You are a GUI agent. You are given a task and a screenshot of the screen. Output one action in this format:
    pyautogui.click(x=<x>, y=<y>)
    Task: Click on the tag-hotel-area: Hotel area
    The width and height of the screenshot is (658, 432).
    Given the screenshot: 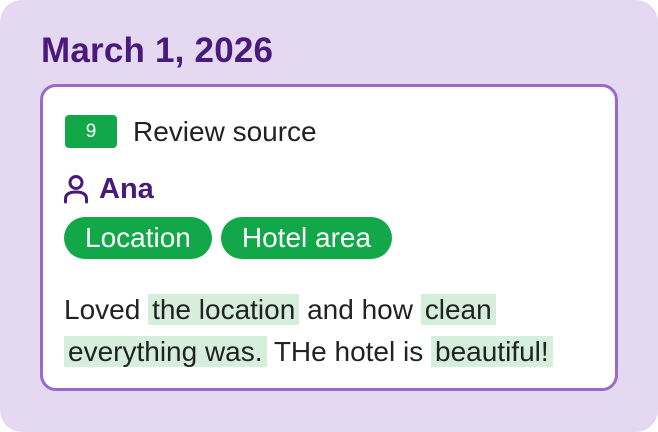 What is the action you would take?
    pyautogui.click(x=306, y=238)
    